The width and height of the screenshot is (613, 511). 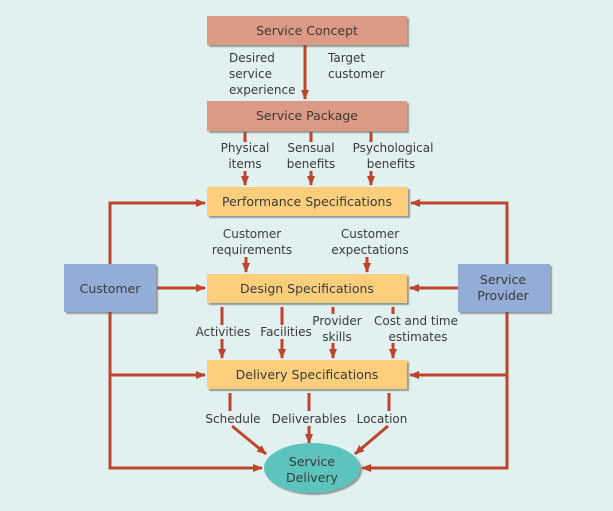 What do you see at coordinates (252, 250) in the screenshot?
I see `label-requirements: requirements` at bounding box center [252, 250].